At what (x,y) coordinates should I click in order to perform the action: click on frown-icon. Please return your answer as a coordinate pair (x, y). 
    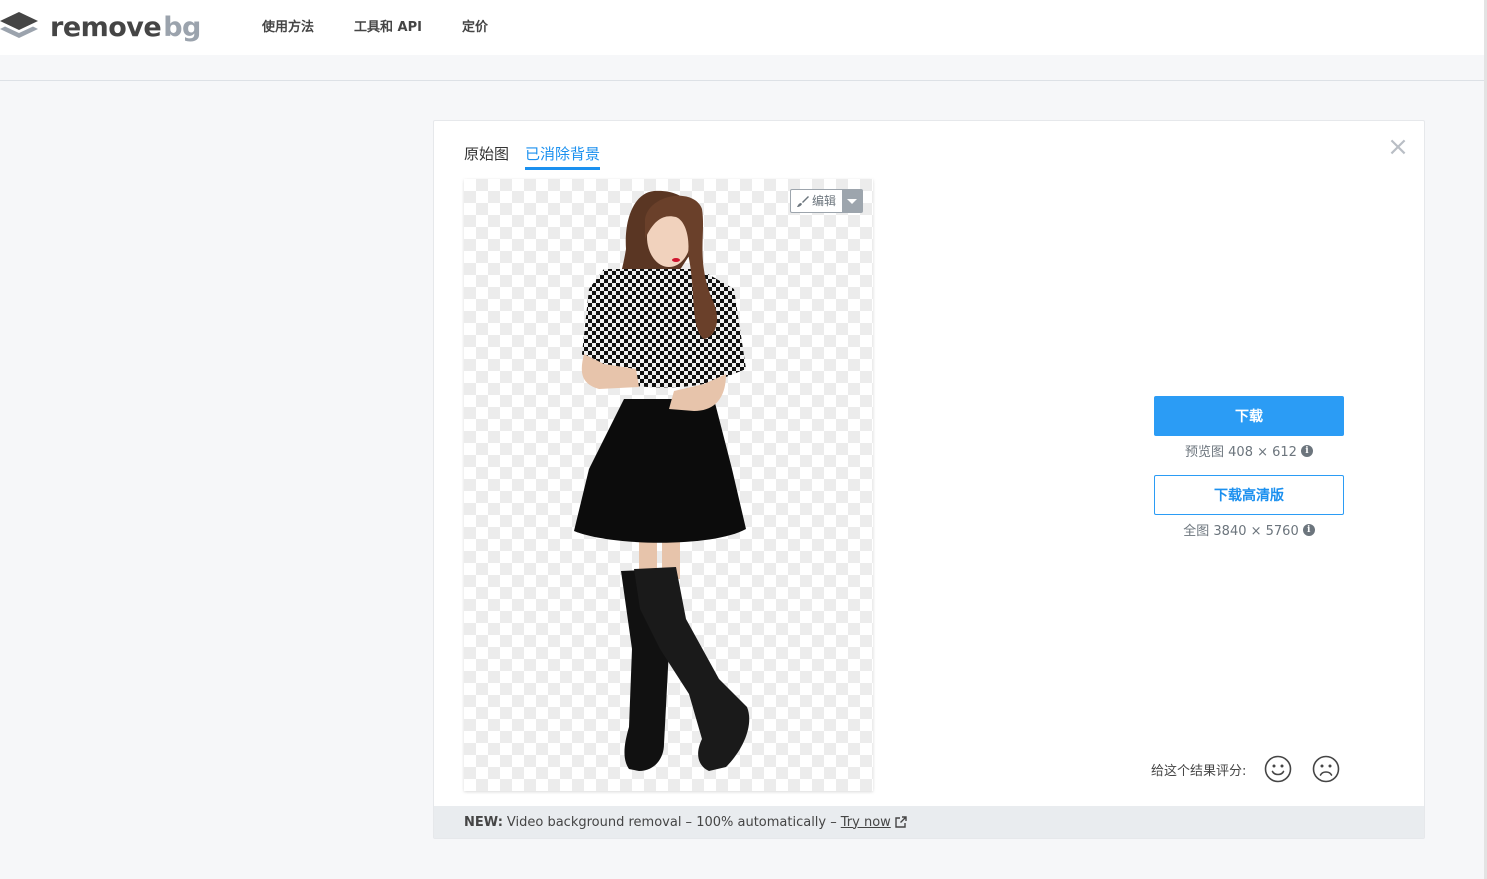
    Looking at the image, I should click on (1326, 769).